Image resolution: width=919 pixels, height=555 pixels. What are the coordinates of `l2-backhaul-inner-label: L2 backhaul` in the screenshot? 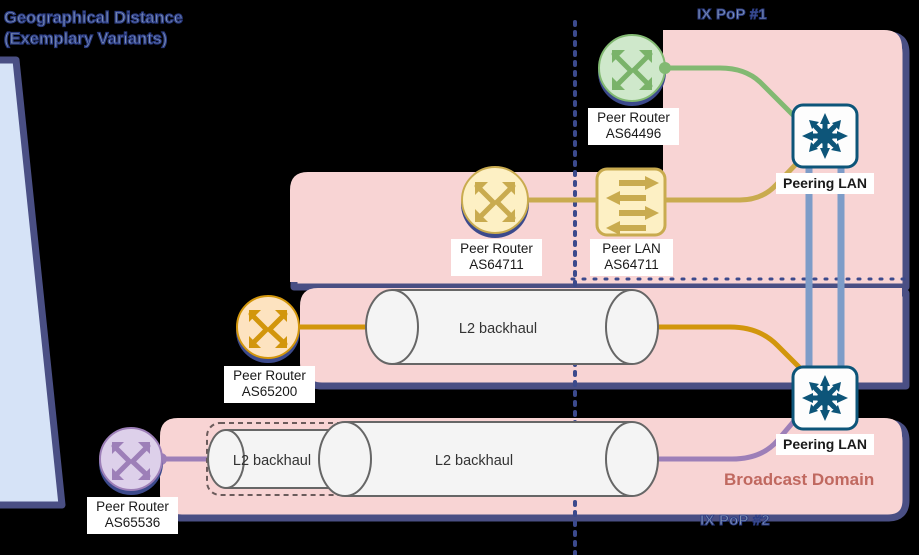 It's located at (272, 461).